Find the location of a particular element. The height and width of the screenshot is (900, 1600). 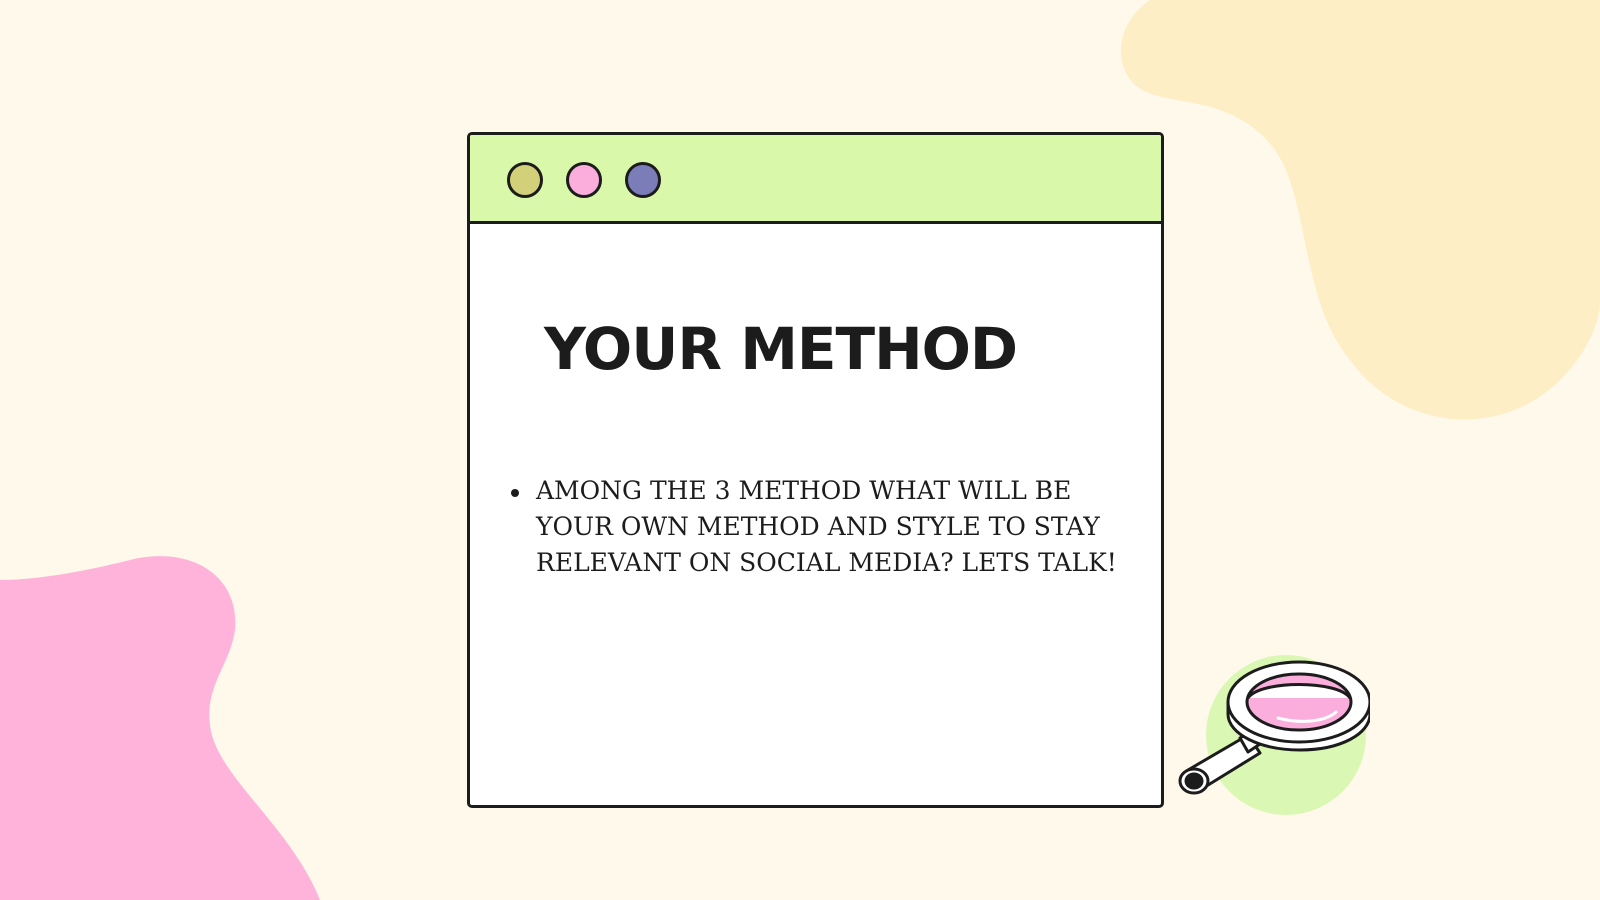

background-blob-bottom-left is located at coordinates (160, 728).